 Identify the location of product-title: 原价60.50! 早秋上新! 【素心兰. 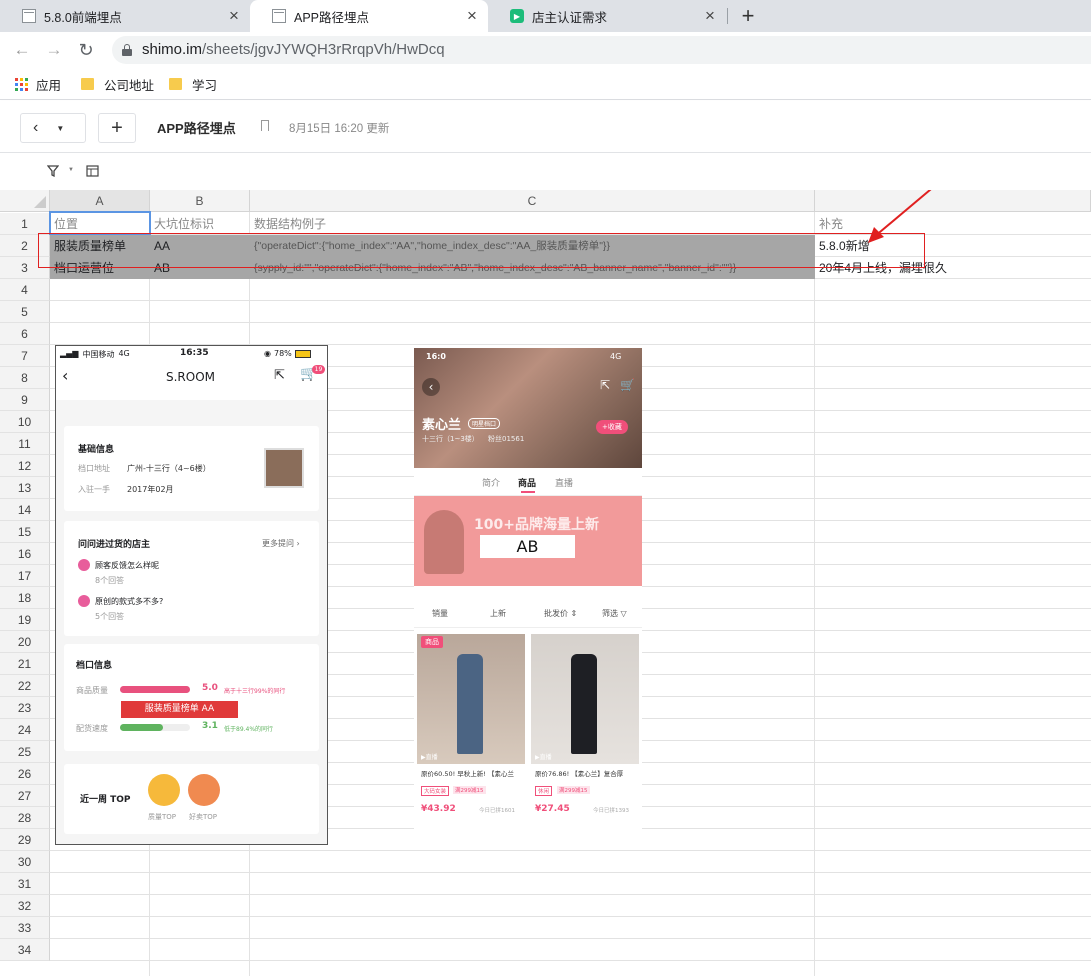
(467, 774).